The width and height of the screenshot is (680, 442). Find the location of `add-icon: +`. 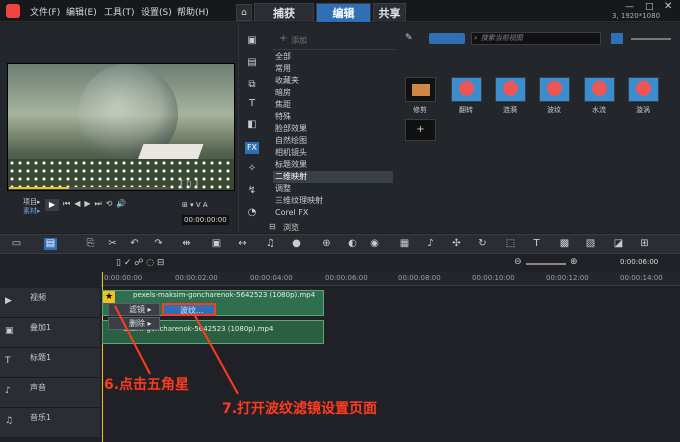

add-icon: + is located at coordinates (283, 38).